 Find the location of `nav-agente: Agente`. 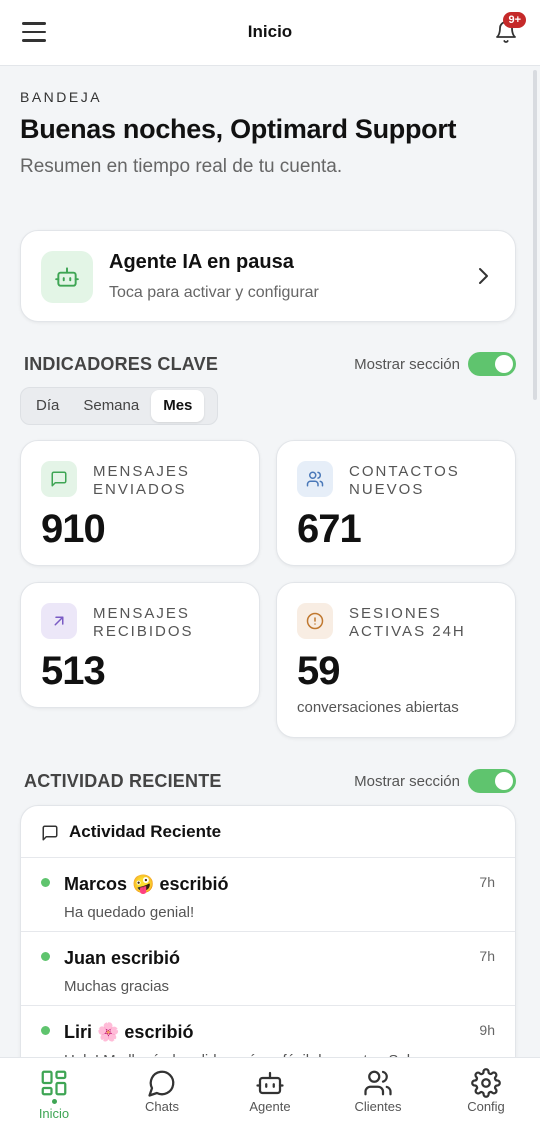

nav-agente: Agente is located at coordinates (270, 1090).